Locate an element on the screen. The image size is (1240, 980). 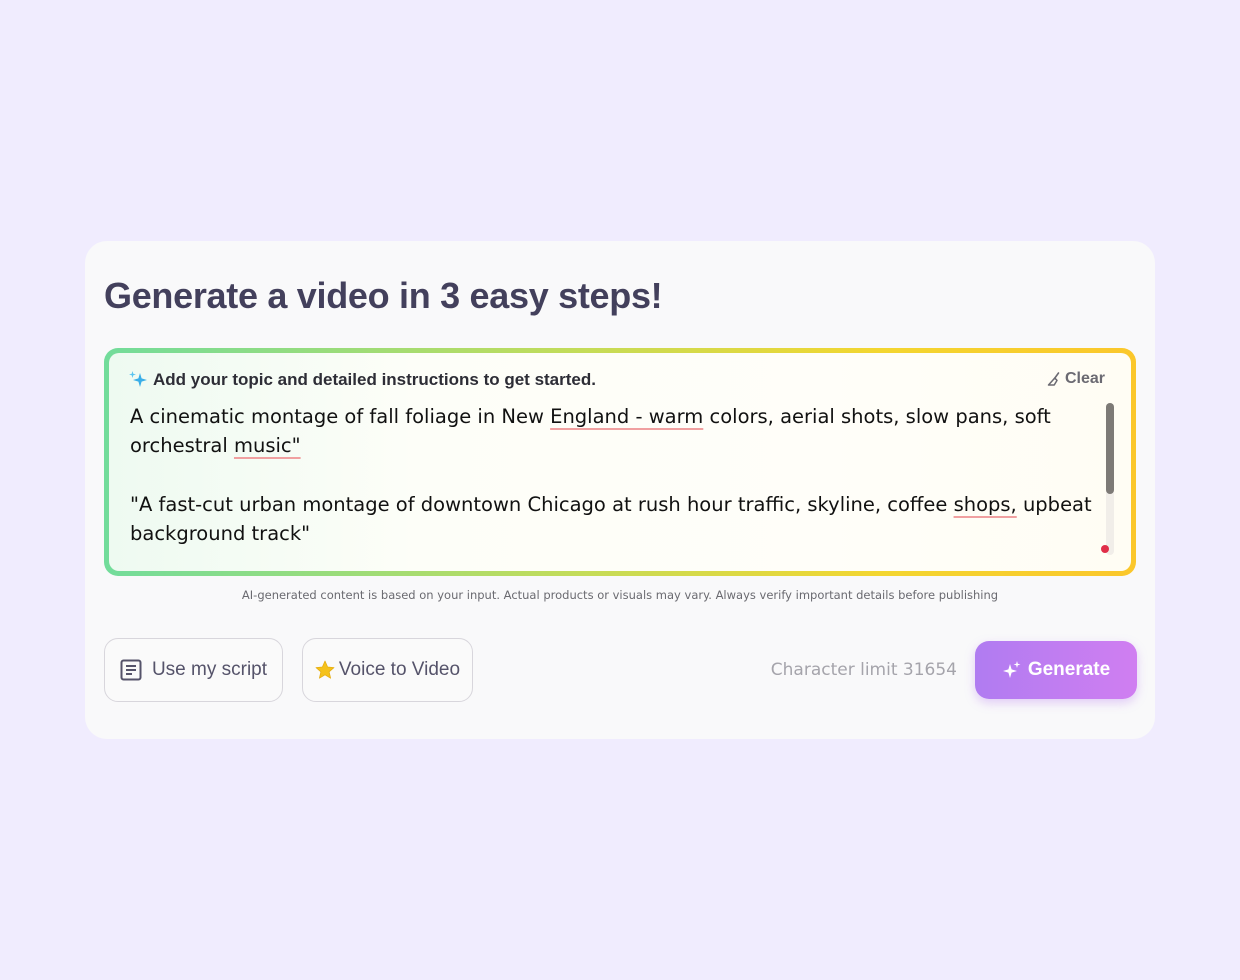
spellcheck-flagged-text: music" is located at coordinates (267, 445).